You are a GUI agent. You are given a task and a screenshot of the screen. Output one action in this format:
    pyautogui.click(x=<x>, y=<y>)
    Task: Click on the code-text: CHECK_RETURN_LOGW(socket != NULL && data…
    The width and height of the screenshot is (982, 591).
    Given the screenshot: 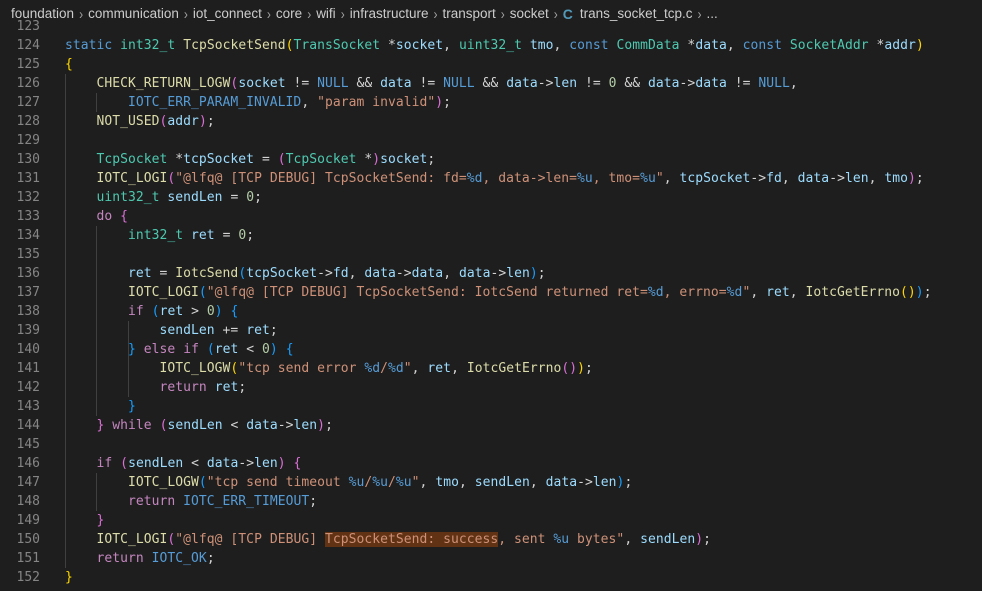 What is the action you would take?
    pyautogui.click(x=431, y=83)
    